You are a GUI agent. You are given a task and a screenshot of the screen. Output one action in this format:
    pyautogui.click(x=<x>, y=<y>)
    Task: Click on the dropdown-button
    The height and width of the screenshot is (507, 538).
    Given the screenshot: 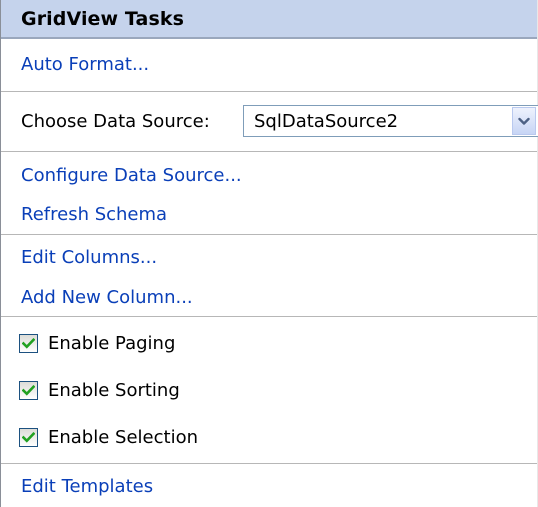 What is the action you would take?
    pyautogui.click(x=524, y=121)
    